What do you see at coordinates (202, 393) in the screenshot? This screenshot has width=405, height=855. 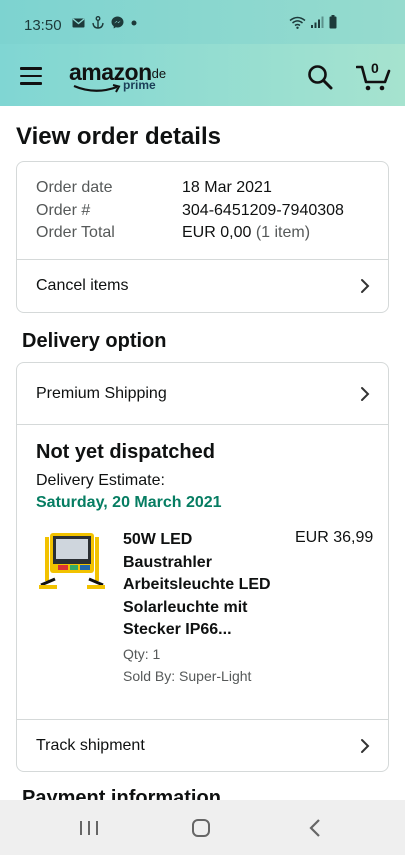 I see `premium-shipping-button: Premium Shipping` at bounding box center [202, 393].